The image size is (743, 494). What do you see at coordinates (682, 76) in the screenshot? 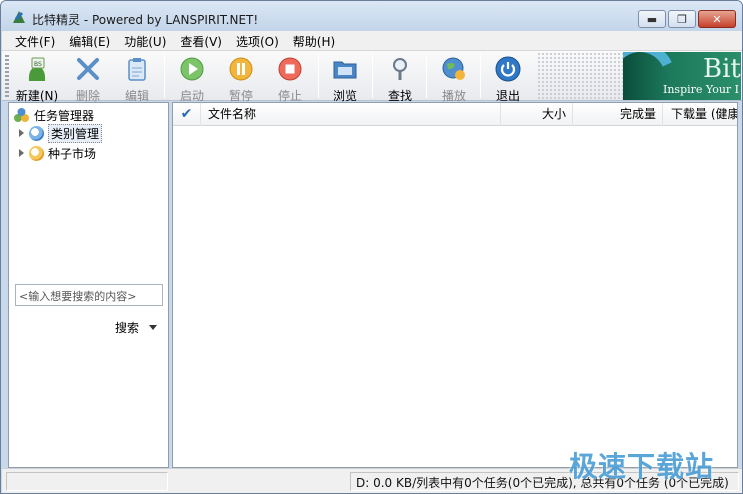
I see `brand-banner: Bit Inspire Your I` at bounding box center [682, 76].